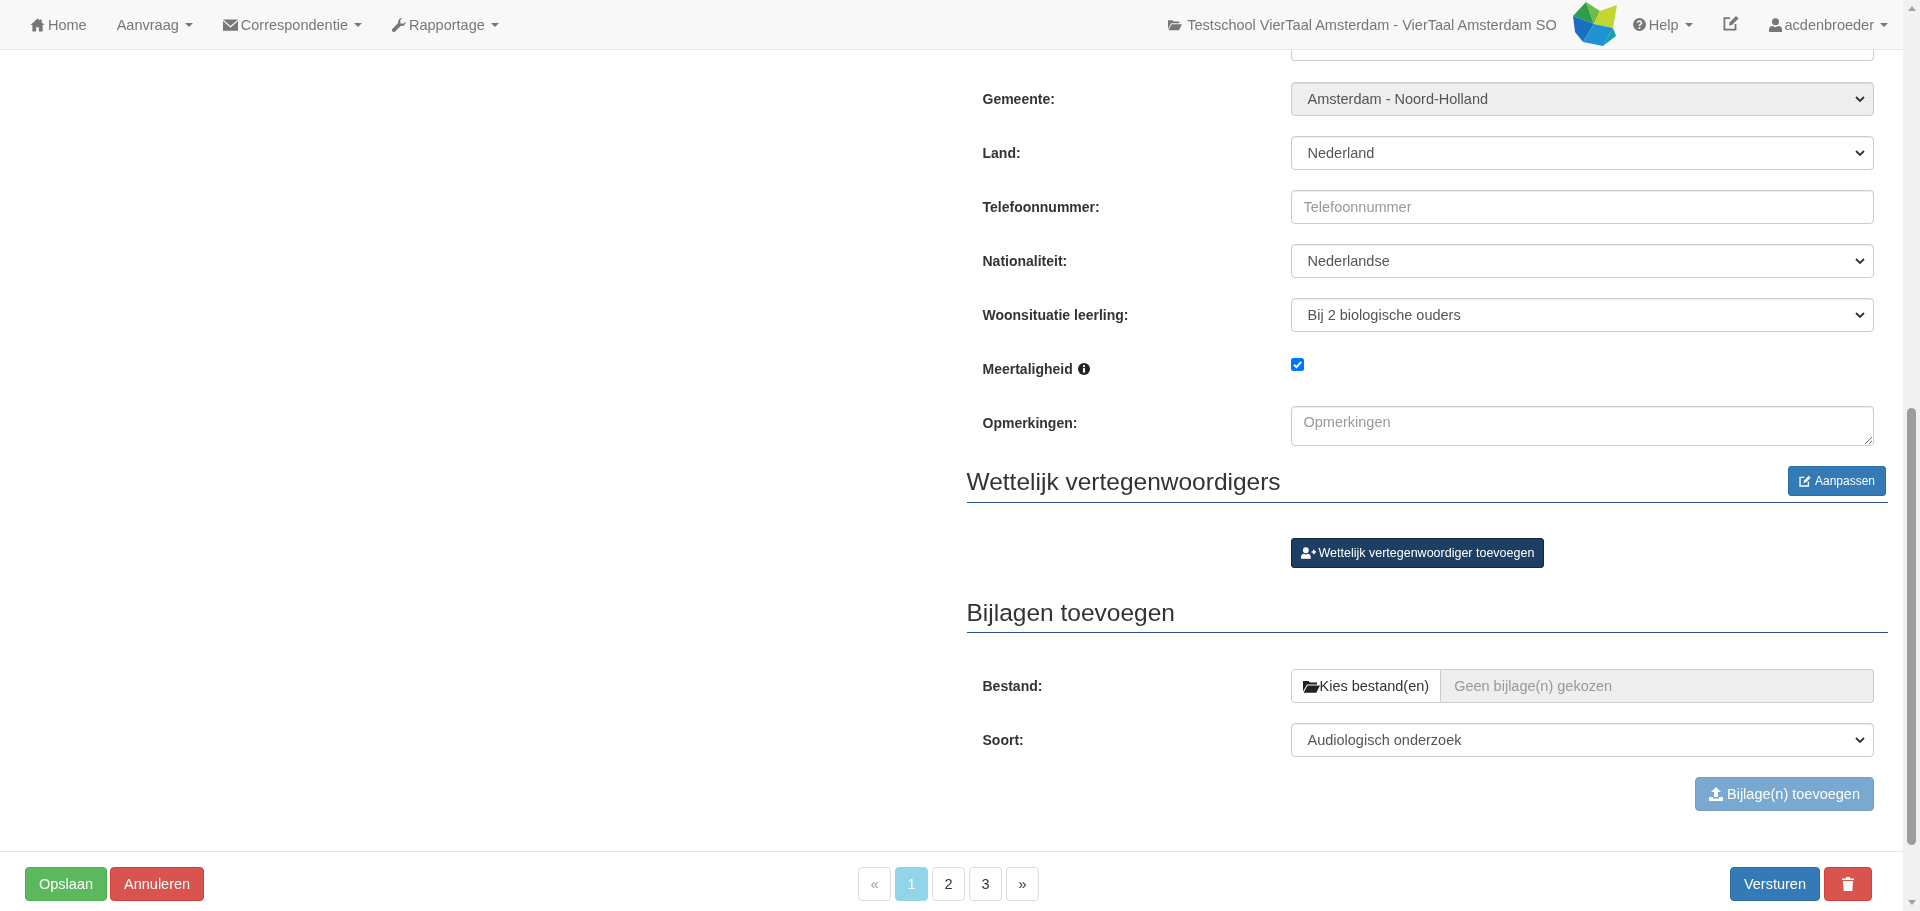 This screenshot has height=911, width=1920. Describe the element at coordinates (1362, 24) in the screenshot. I see `school-link: Testschool VierTaal Amsterdam - VierTaal Amsterdam SO` at that location.